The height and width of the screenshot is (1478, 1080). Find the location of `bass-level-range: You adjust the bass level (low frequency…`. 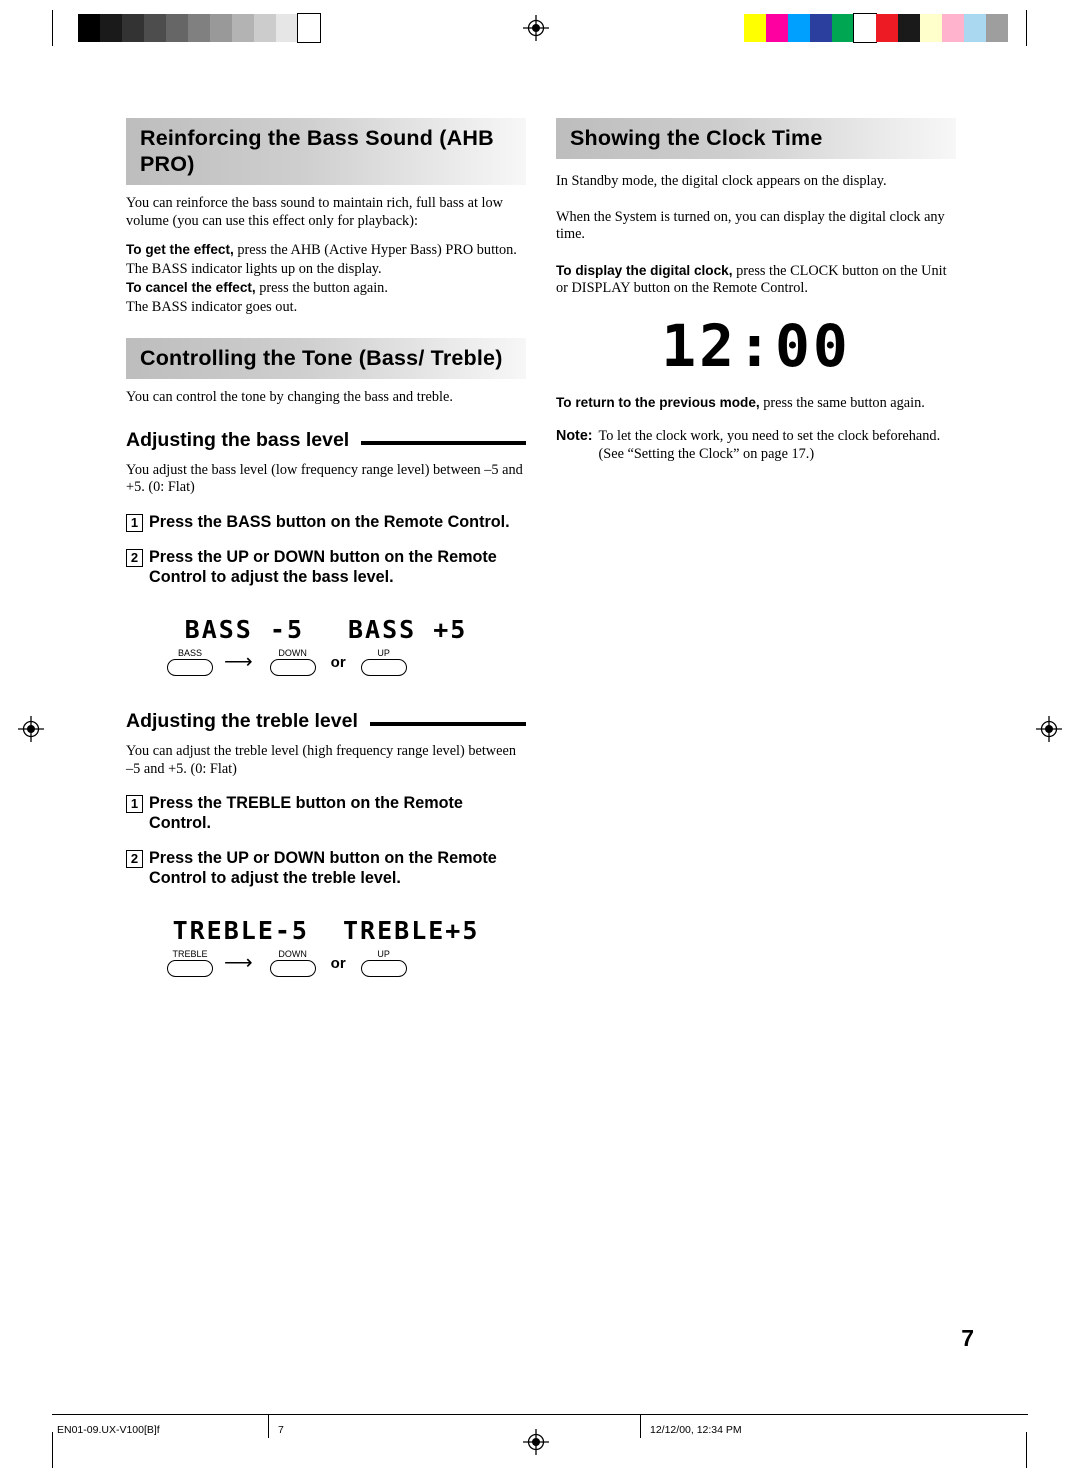

bass-level-range: You adjust the bass level (low frequency… is located at coordinates (324, 478).